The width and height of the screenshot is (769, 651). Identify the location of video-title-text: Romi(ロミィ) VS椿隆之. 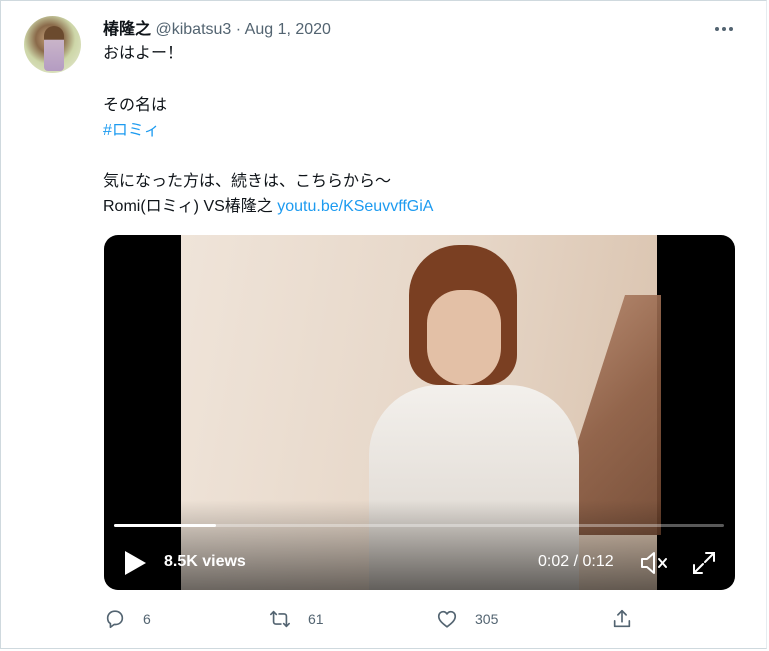
(190, 206).